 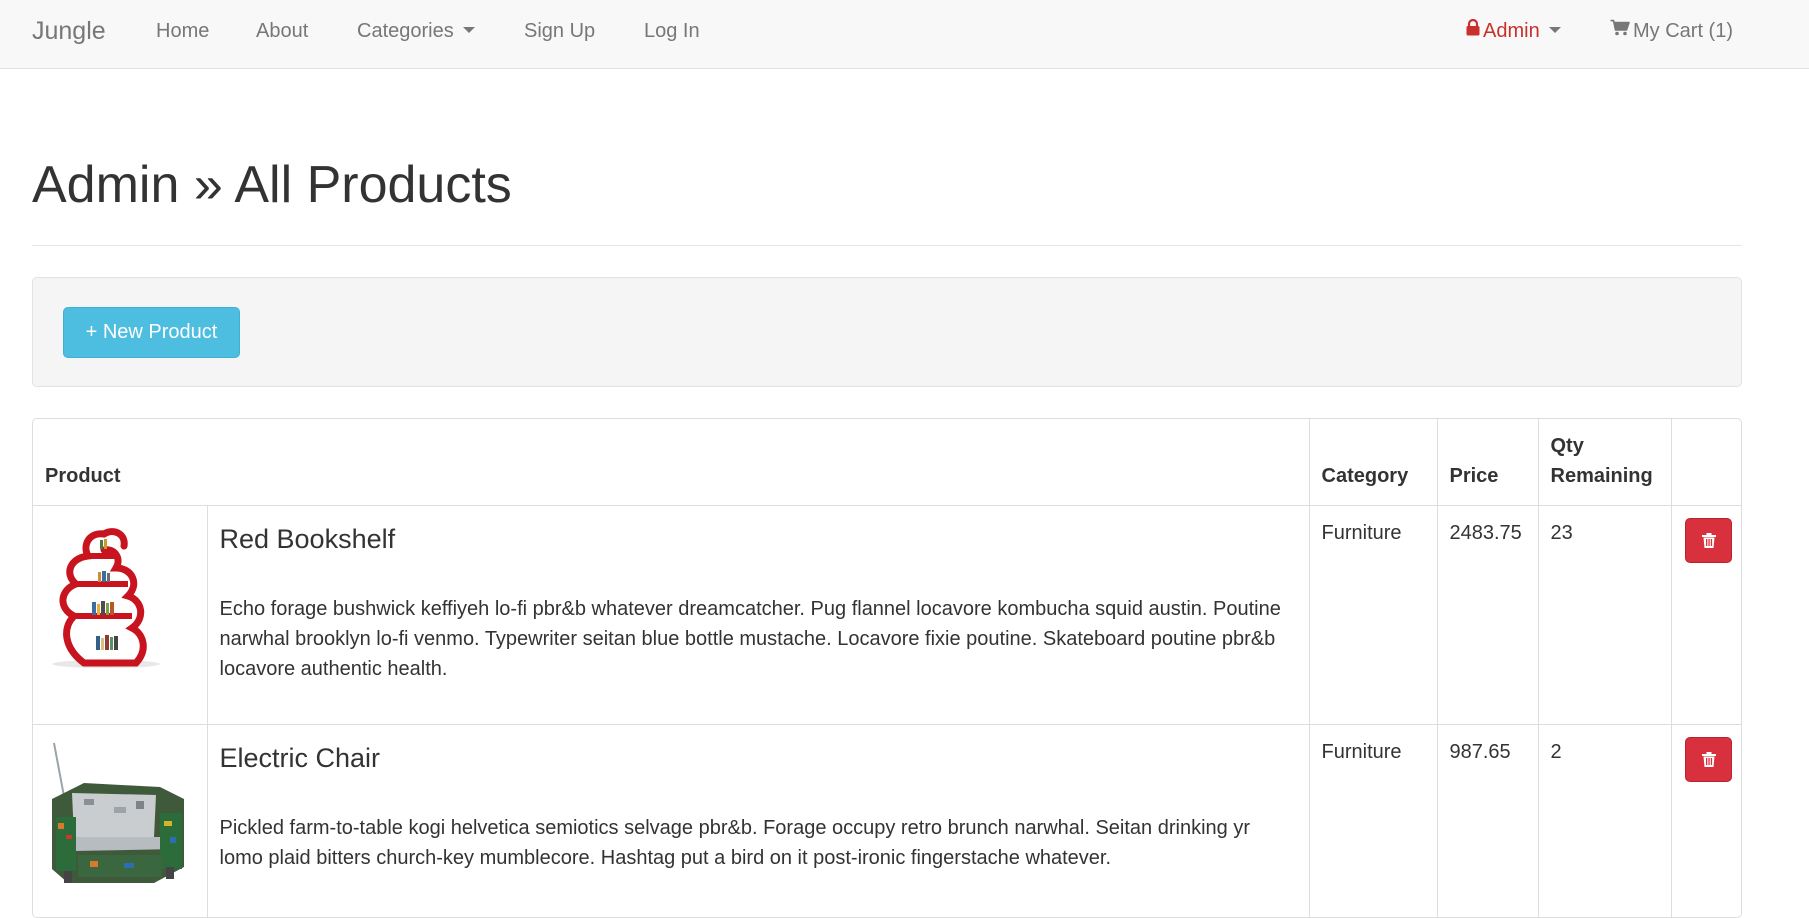 What do you see at coordinates (672, 31) in the screenshot?
I see `nav-log-in: Log In` at bounding box center [672, 31].